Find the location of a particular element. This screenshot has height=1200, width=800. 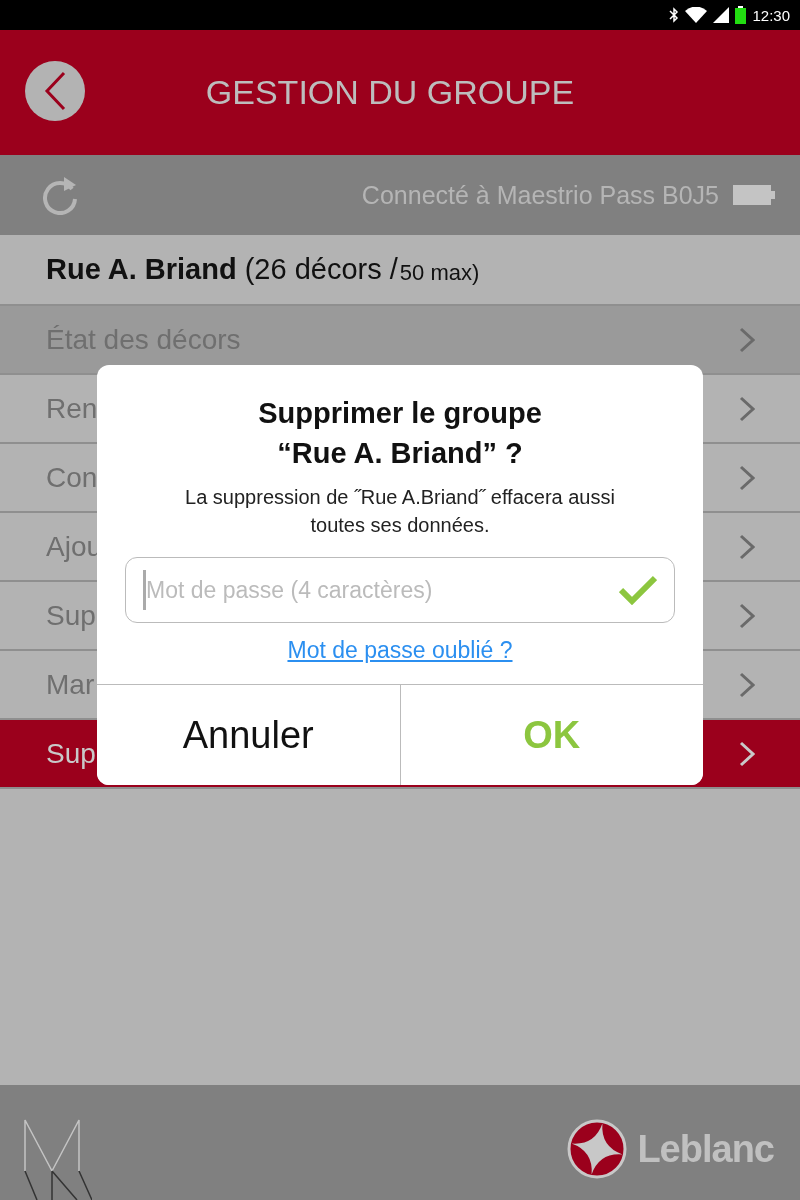

group-capacity: 50 max) is located at coordinates (439, 272).